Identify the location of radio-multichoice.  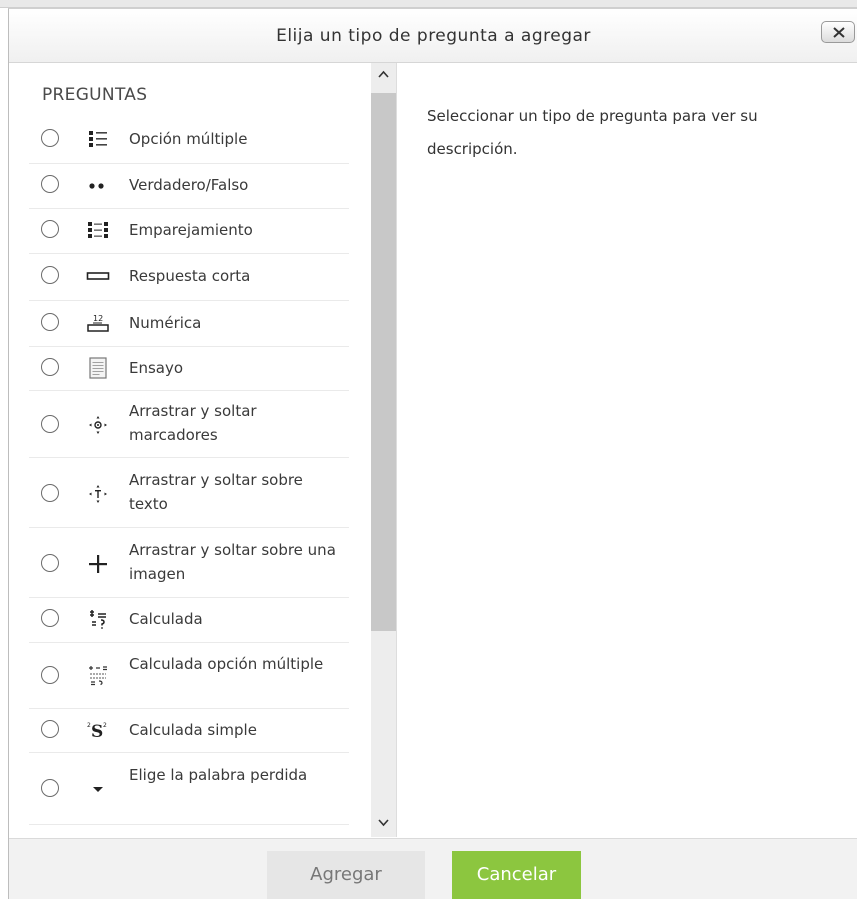
(50, 138).